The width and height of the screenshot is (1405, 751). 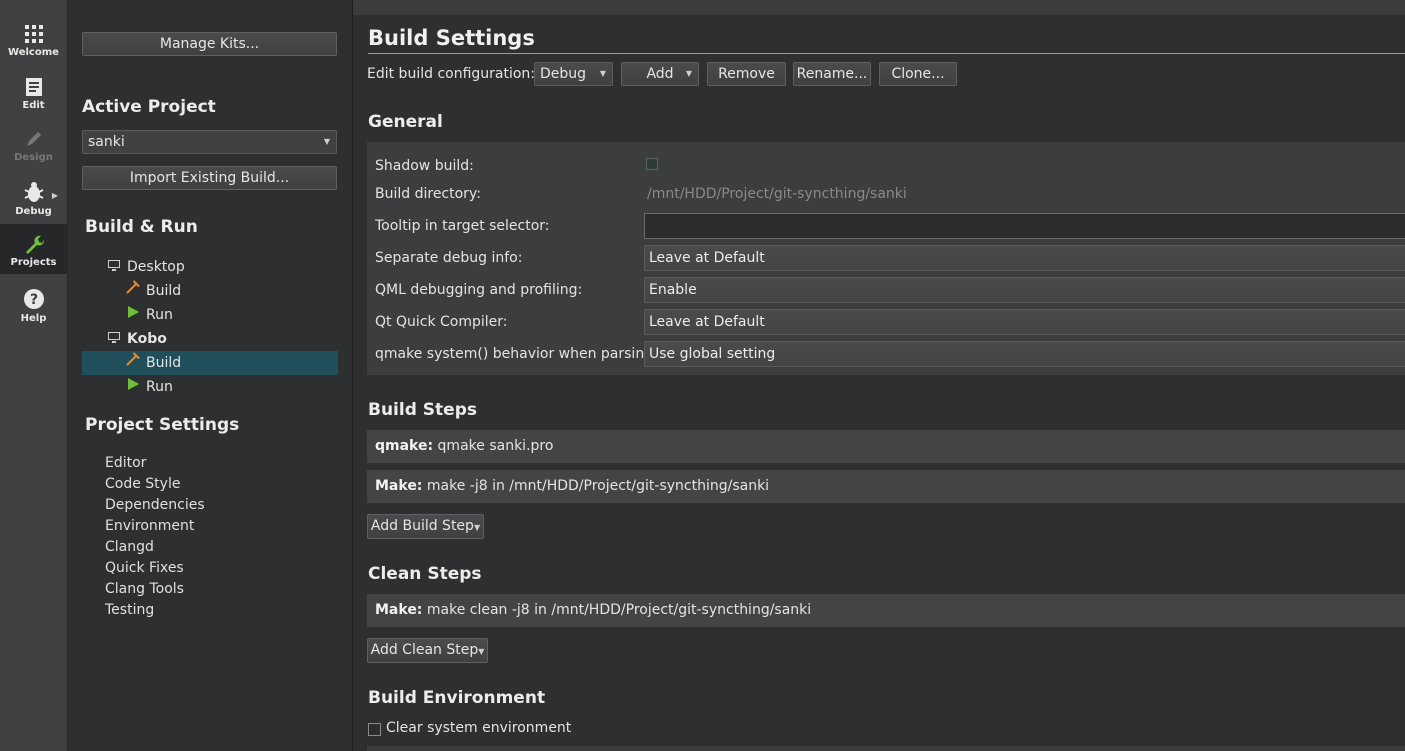 What do you see at coordinates (106, 142) in the screenshot?
I see `active-project-value: sanki` at bounding box center [106, 142].